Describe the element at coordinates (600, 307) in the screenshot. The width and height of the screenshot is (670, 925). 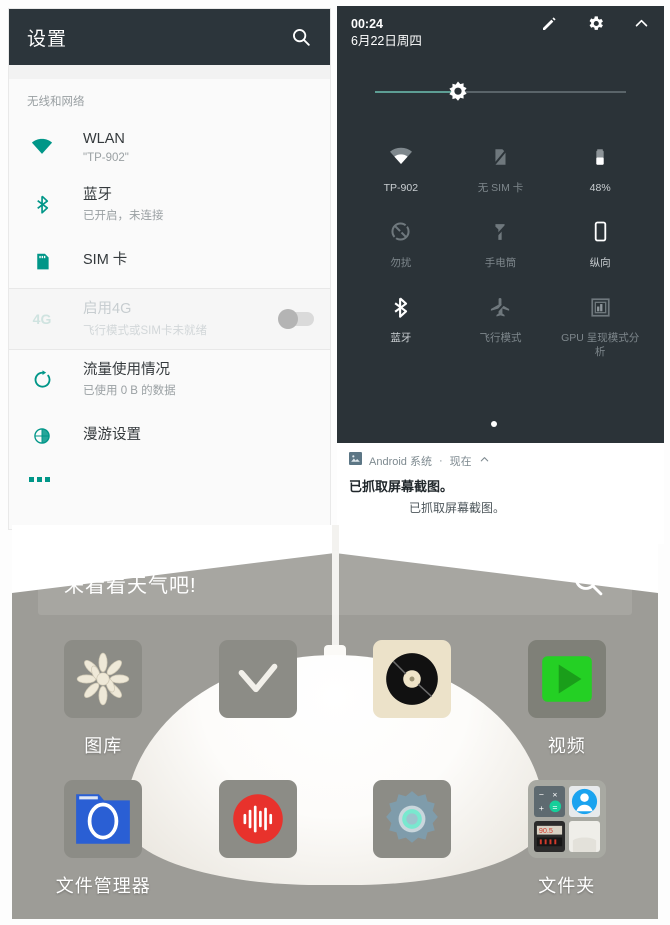
I see `gpu-profile-icon` at that location.